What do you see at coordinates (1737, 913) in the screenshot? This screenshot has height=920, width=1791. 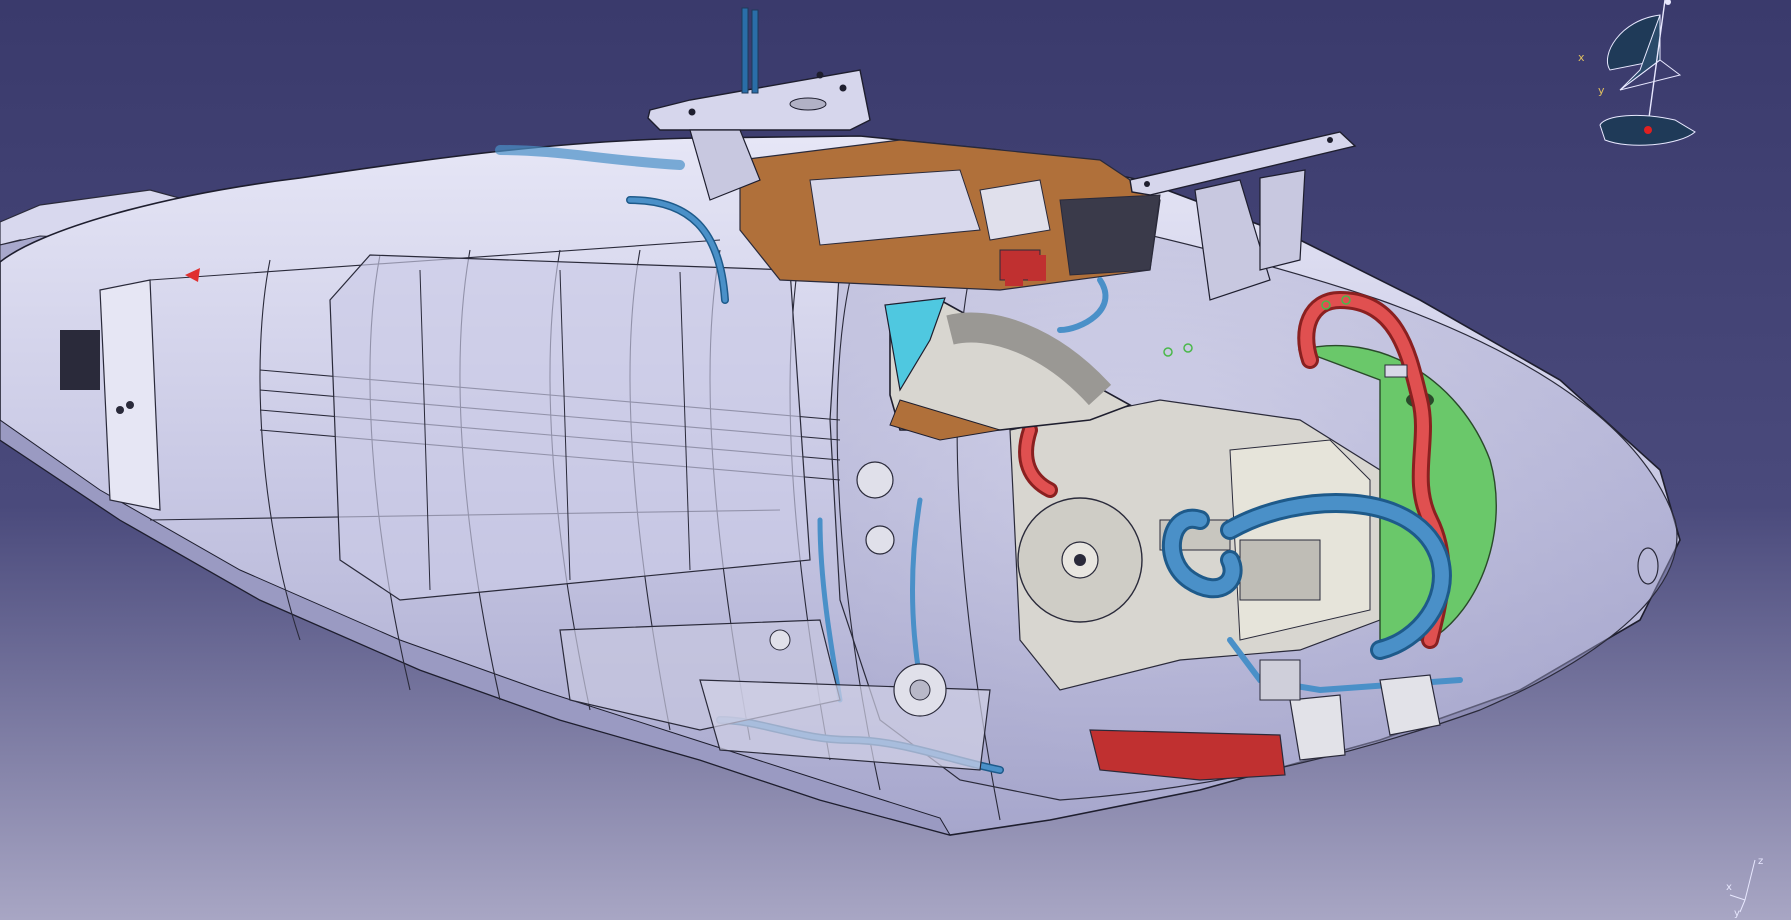 I see `triad-y-label: y` at bounding box center [1737, 913].